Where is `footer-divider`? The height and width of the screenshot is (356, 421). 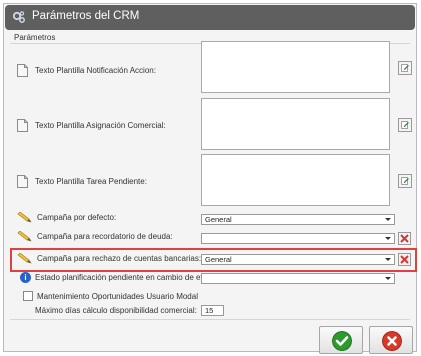
footer-divider is located at coordinates (210, 319).